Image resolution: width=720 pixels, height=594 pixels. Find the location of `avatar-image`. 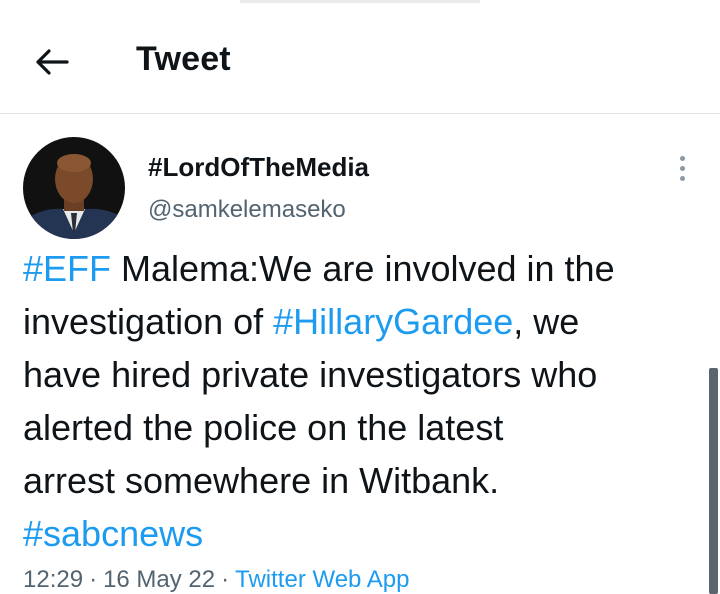

avatar-image is located at coordinates (74, 188).